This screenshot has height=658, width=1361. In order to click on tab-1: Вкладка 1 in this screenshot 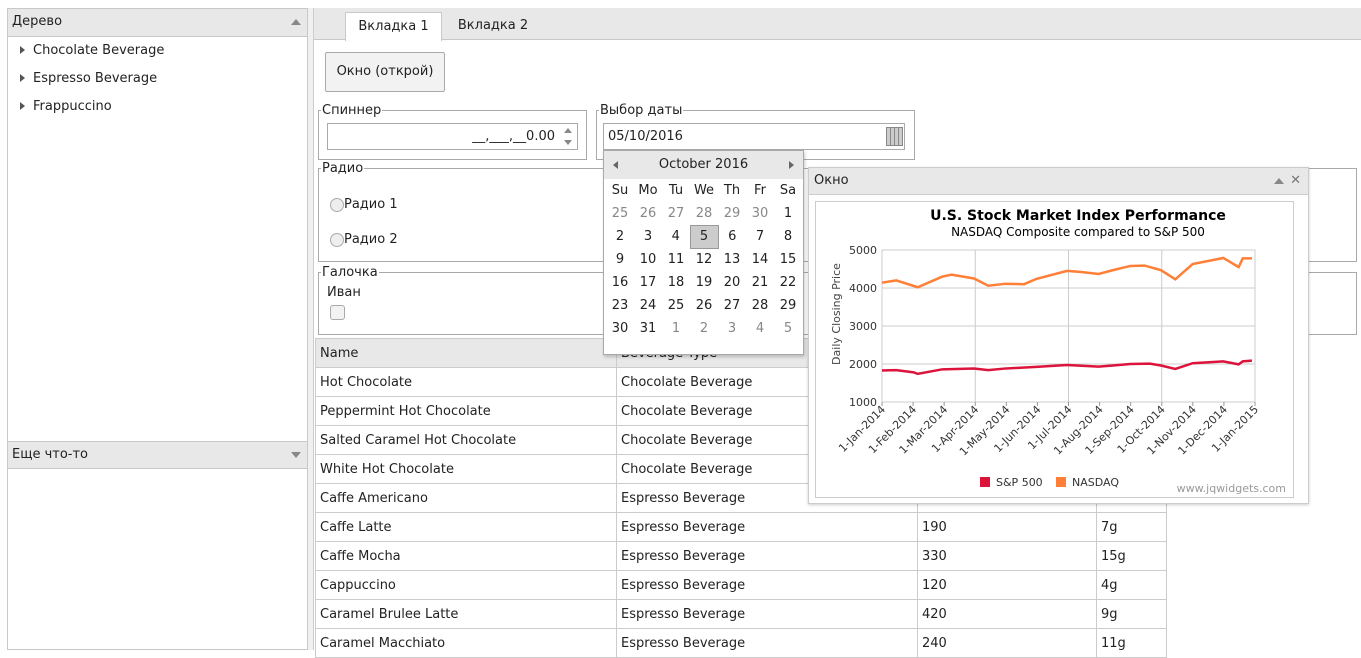, I will do `click(393, 26)`.